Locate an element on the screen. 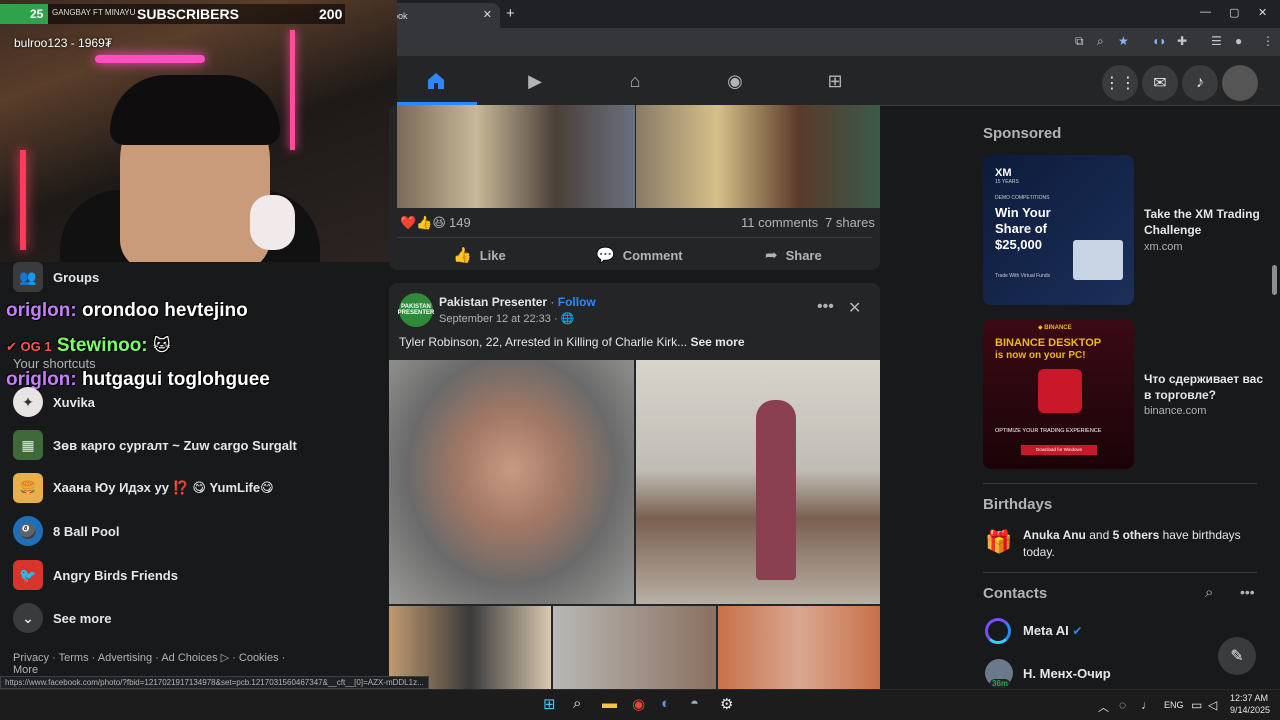 The height and width of the screenshot is (720, 1280). steam-icon: ◓ is located at coordinates (694, 703).